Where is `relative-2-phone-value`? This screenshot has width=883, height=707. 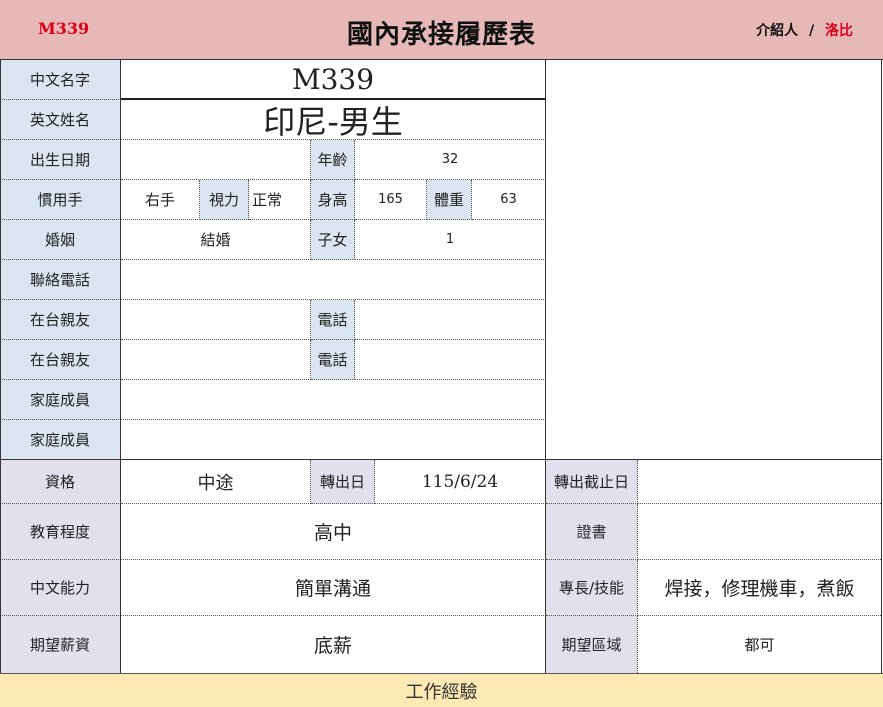 relative-2-phone-value is located at coordinates (450, 360).